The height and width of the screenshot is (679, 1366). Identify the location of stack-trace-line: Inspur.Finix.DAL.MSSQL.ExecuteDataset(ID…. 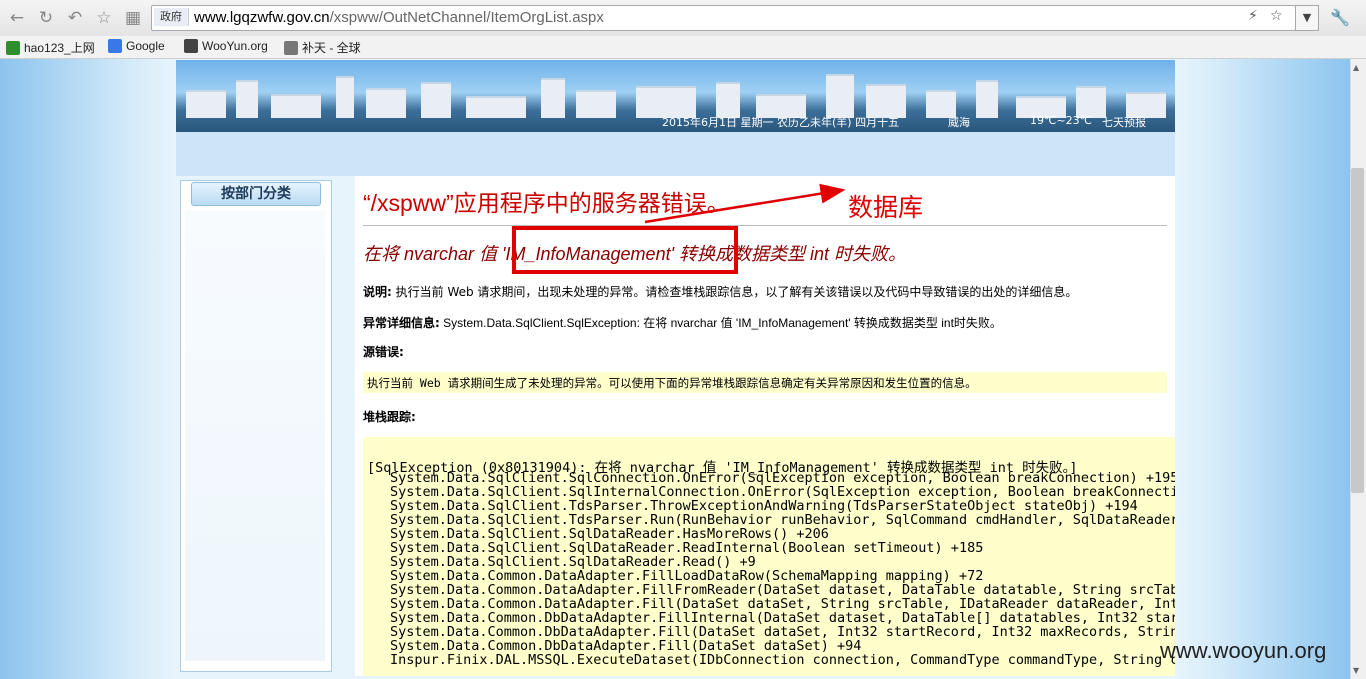
(782, 660).